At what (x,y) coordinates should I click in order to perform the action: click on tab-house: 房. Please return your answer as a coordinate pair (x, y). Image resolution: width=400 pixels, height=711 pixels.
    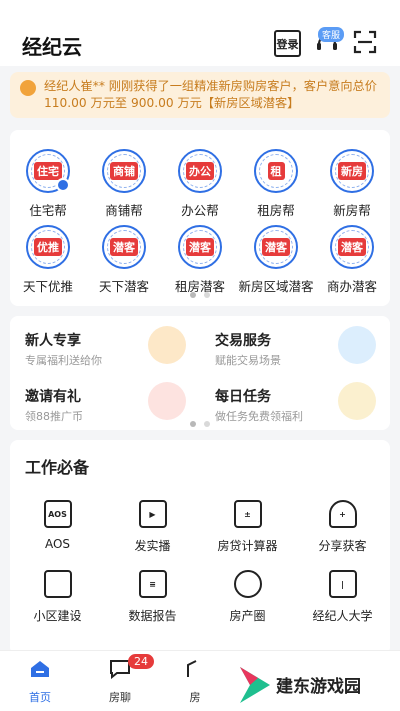
    Looking at the image, I should click on (195, 682).